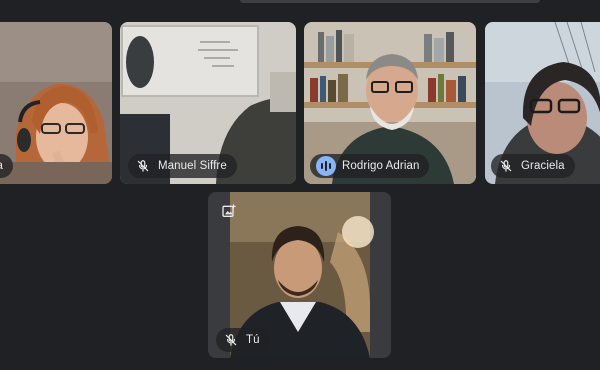  I want to click on participant-tile-3: Rodrigo Adrian, so click(390, 103).